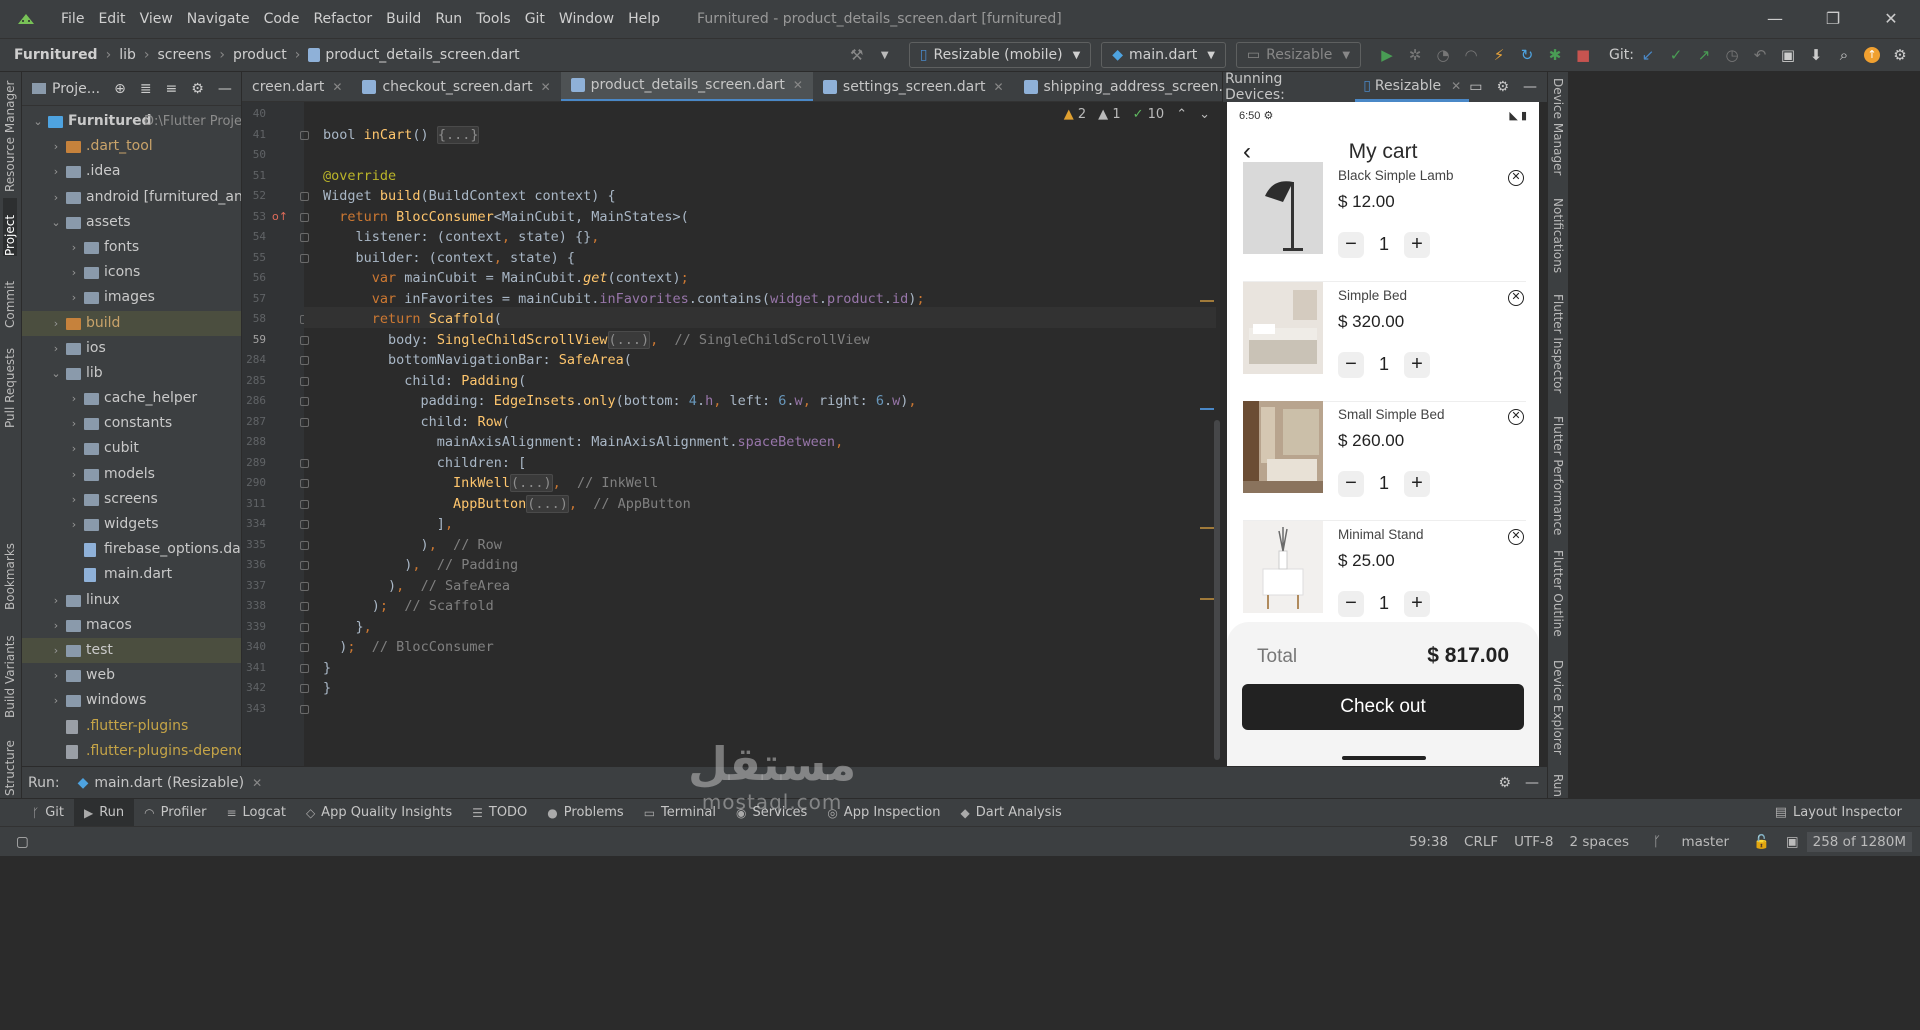  What do you see at coordinates (1558, 126) in the screenshot?
I see `device-manager-tab: Device Manager` at bounding box center [1558, 126].